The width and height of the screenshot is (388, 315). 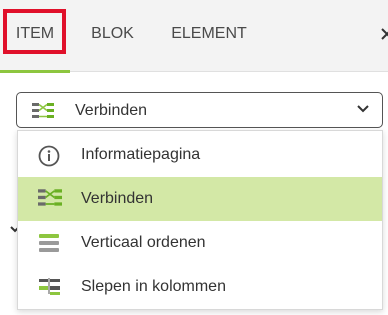 I want to click on option-informatiepagina: Informatiepagina, so click(x=200, y=155).